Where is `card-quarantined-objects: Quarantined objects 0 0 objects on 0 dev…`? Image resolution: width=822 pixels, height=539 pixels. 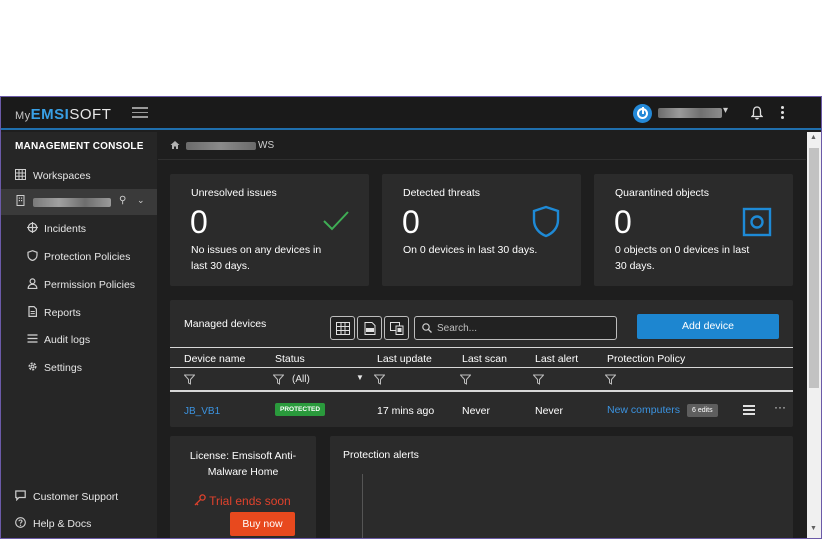
card-quarantined-objects: Quarantined objects 0 0 objects on 0 dev… is located at coordinates (693, 230).